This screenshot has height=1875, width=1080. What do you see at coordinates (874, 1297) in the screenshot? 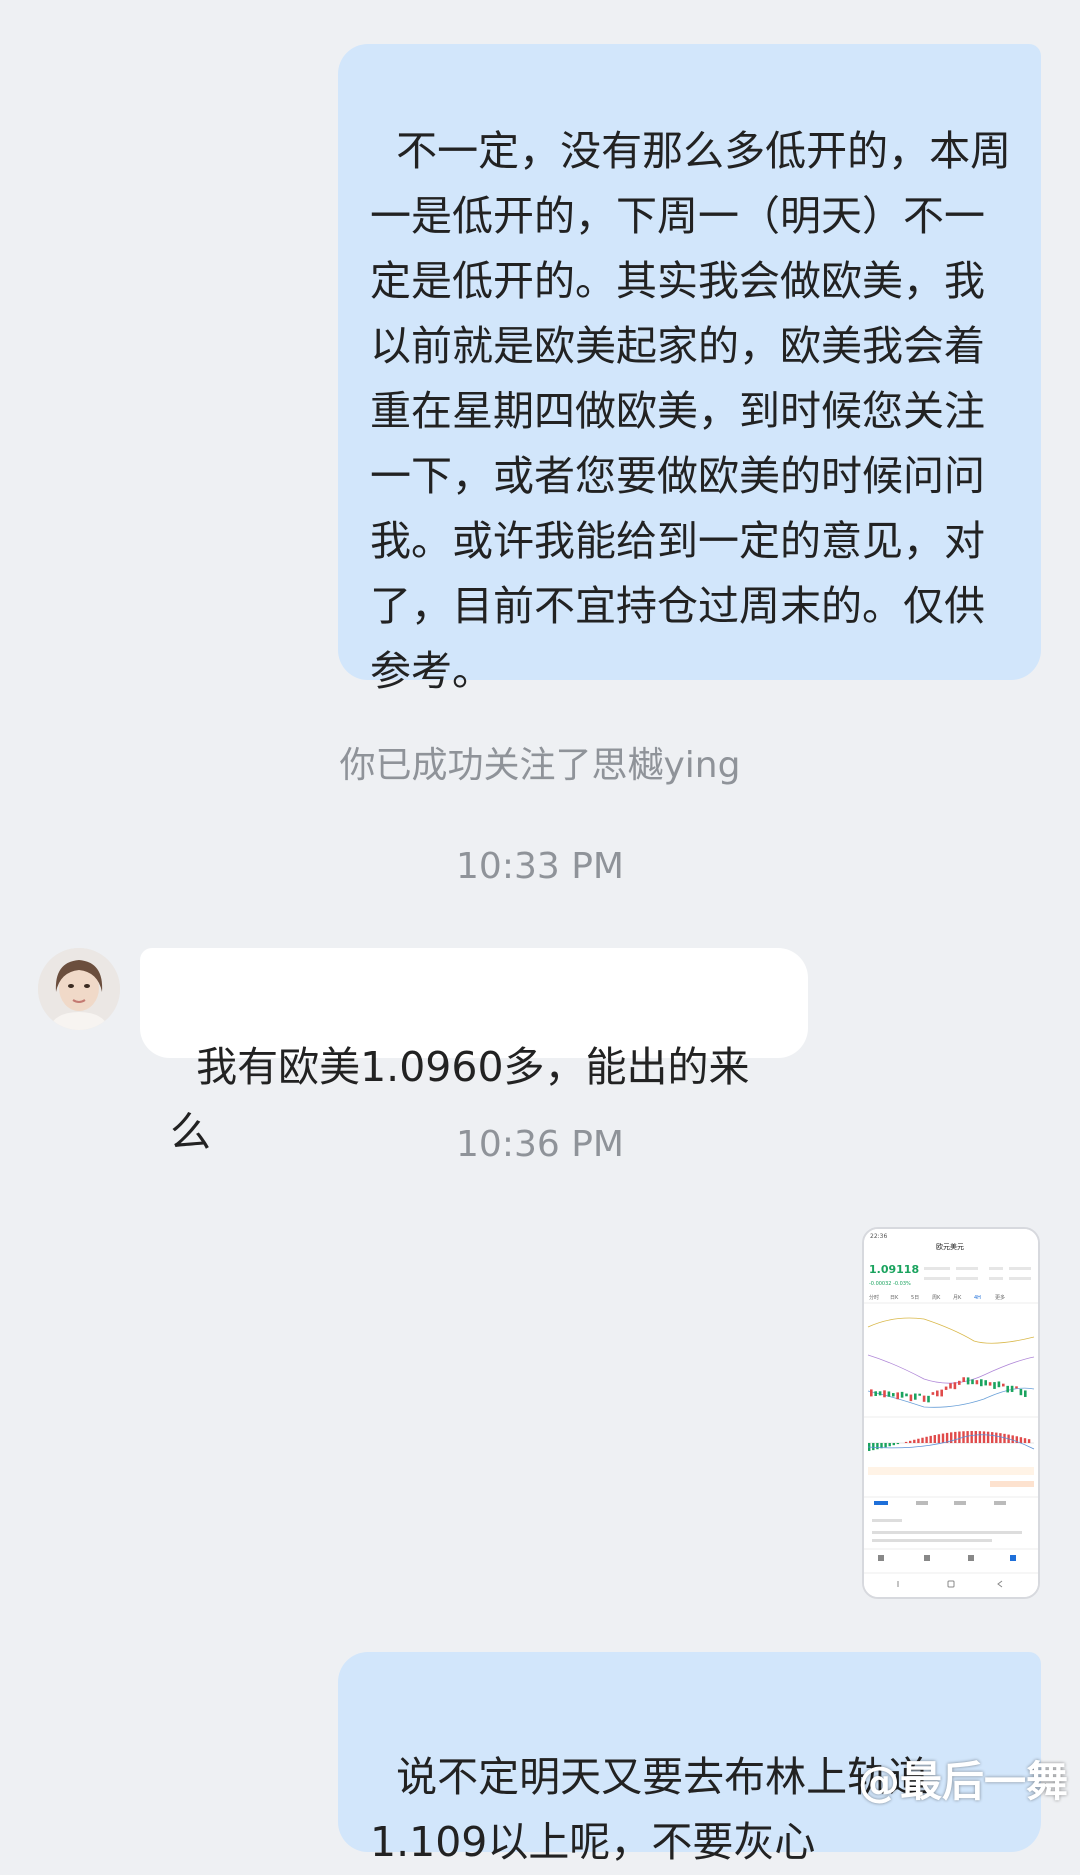
I see `chart-tab: 分时` at bounding box center [874, 1297].